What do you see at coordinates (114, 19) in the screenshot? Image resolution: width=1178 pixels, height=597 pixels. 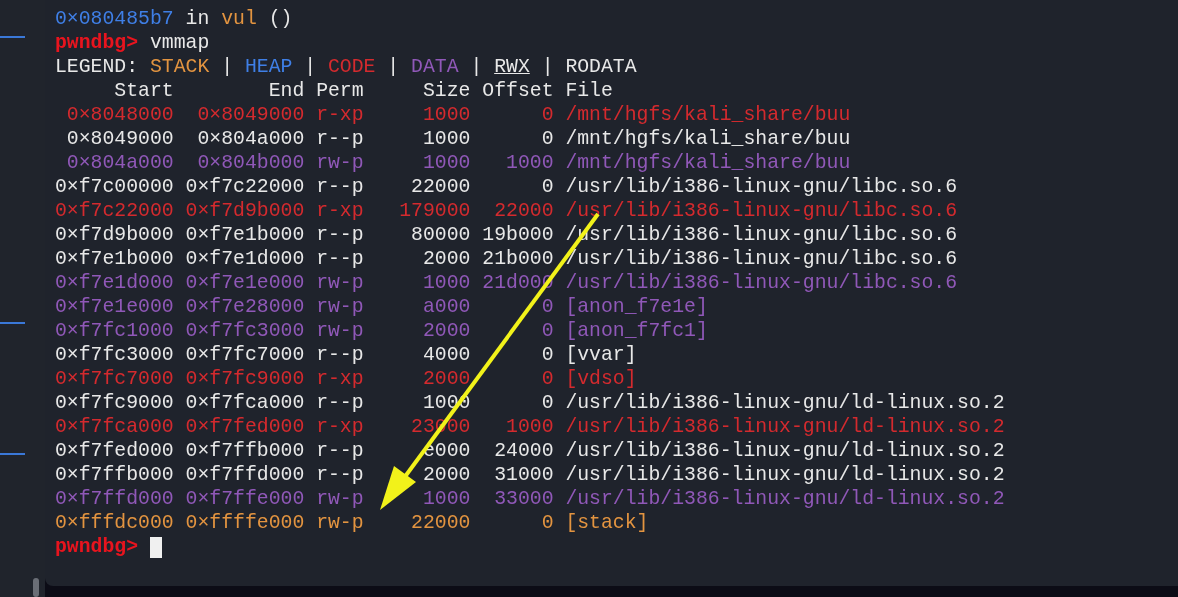 I see `address-text: 0×080485b7` at bounding box center [114, 19].